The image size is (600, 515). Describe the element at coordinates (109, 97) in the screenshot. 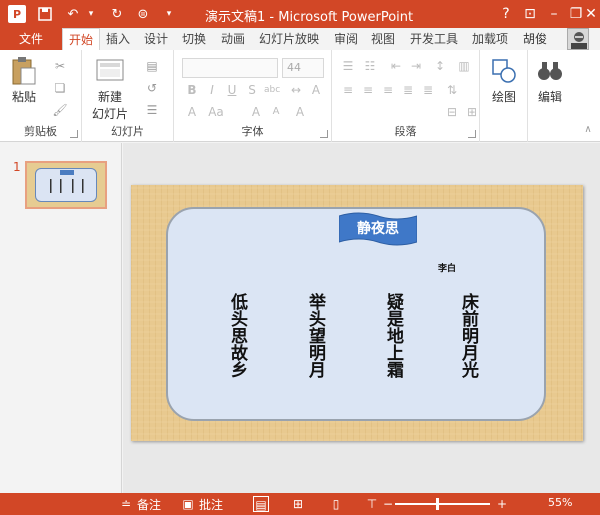

I see `new-slide-label: 新建` at that location.